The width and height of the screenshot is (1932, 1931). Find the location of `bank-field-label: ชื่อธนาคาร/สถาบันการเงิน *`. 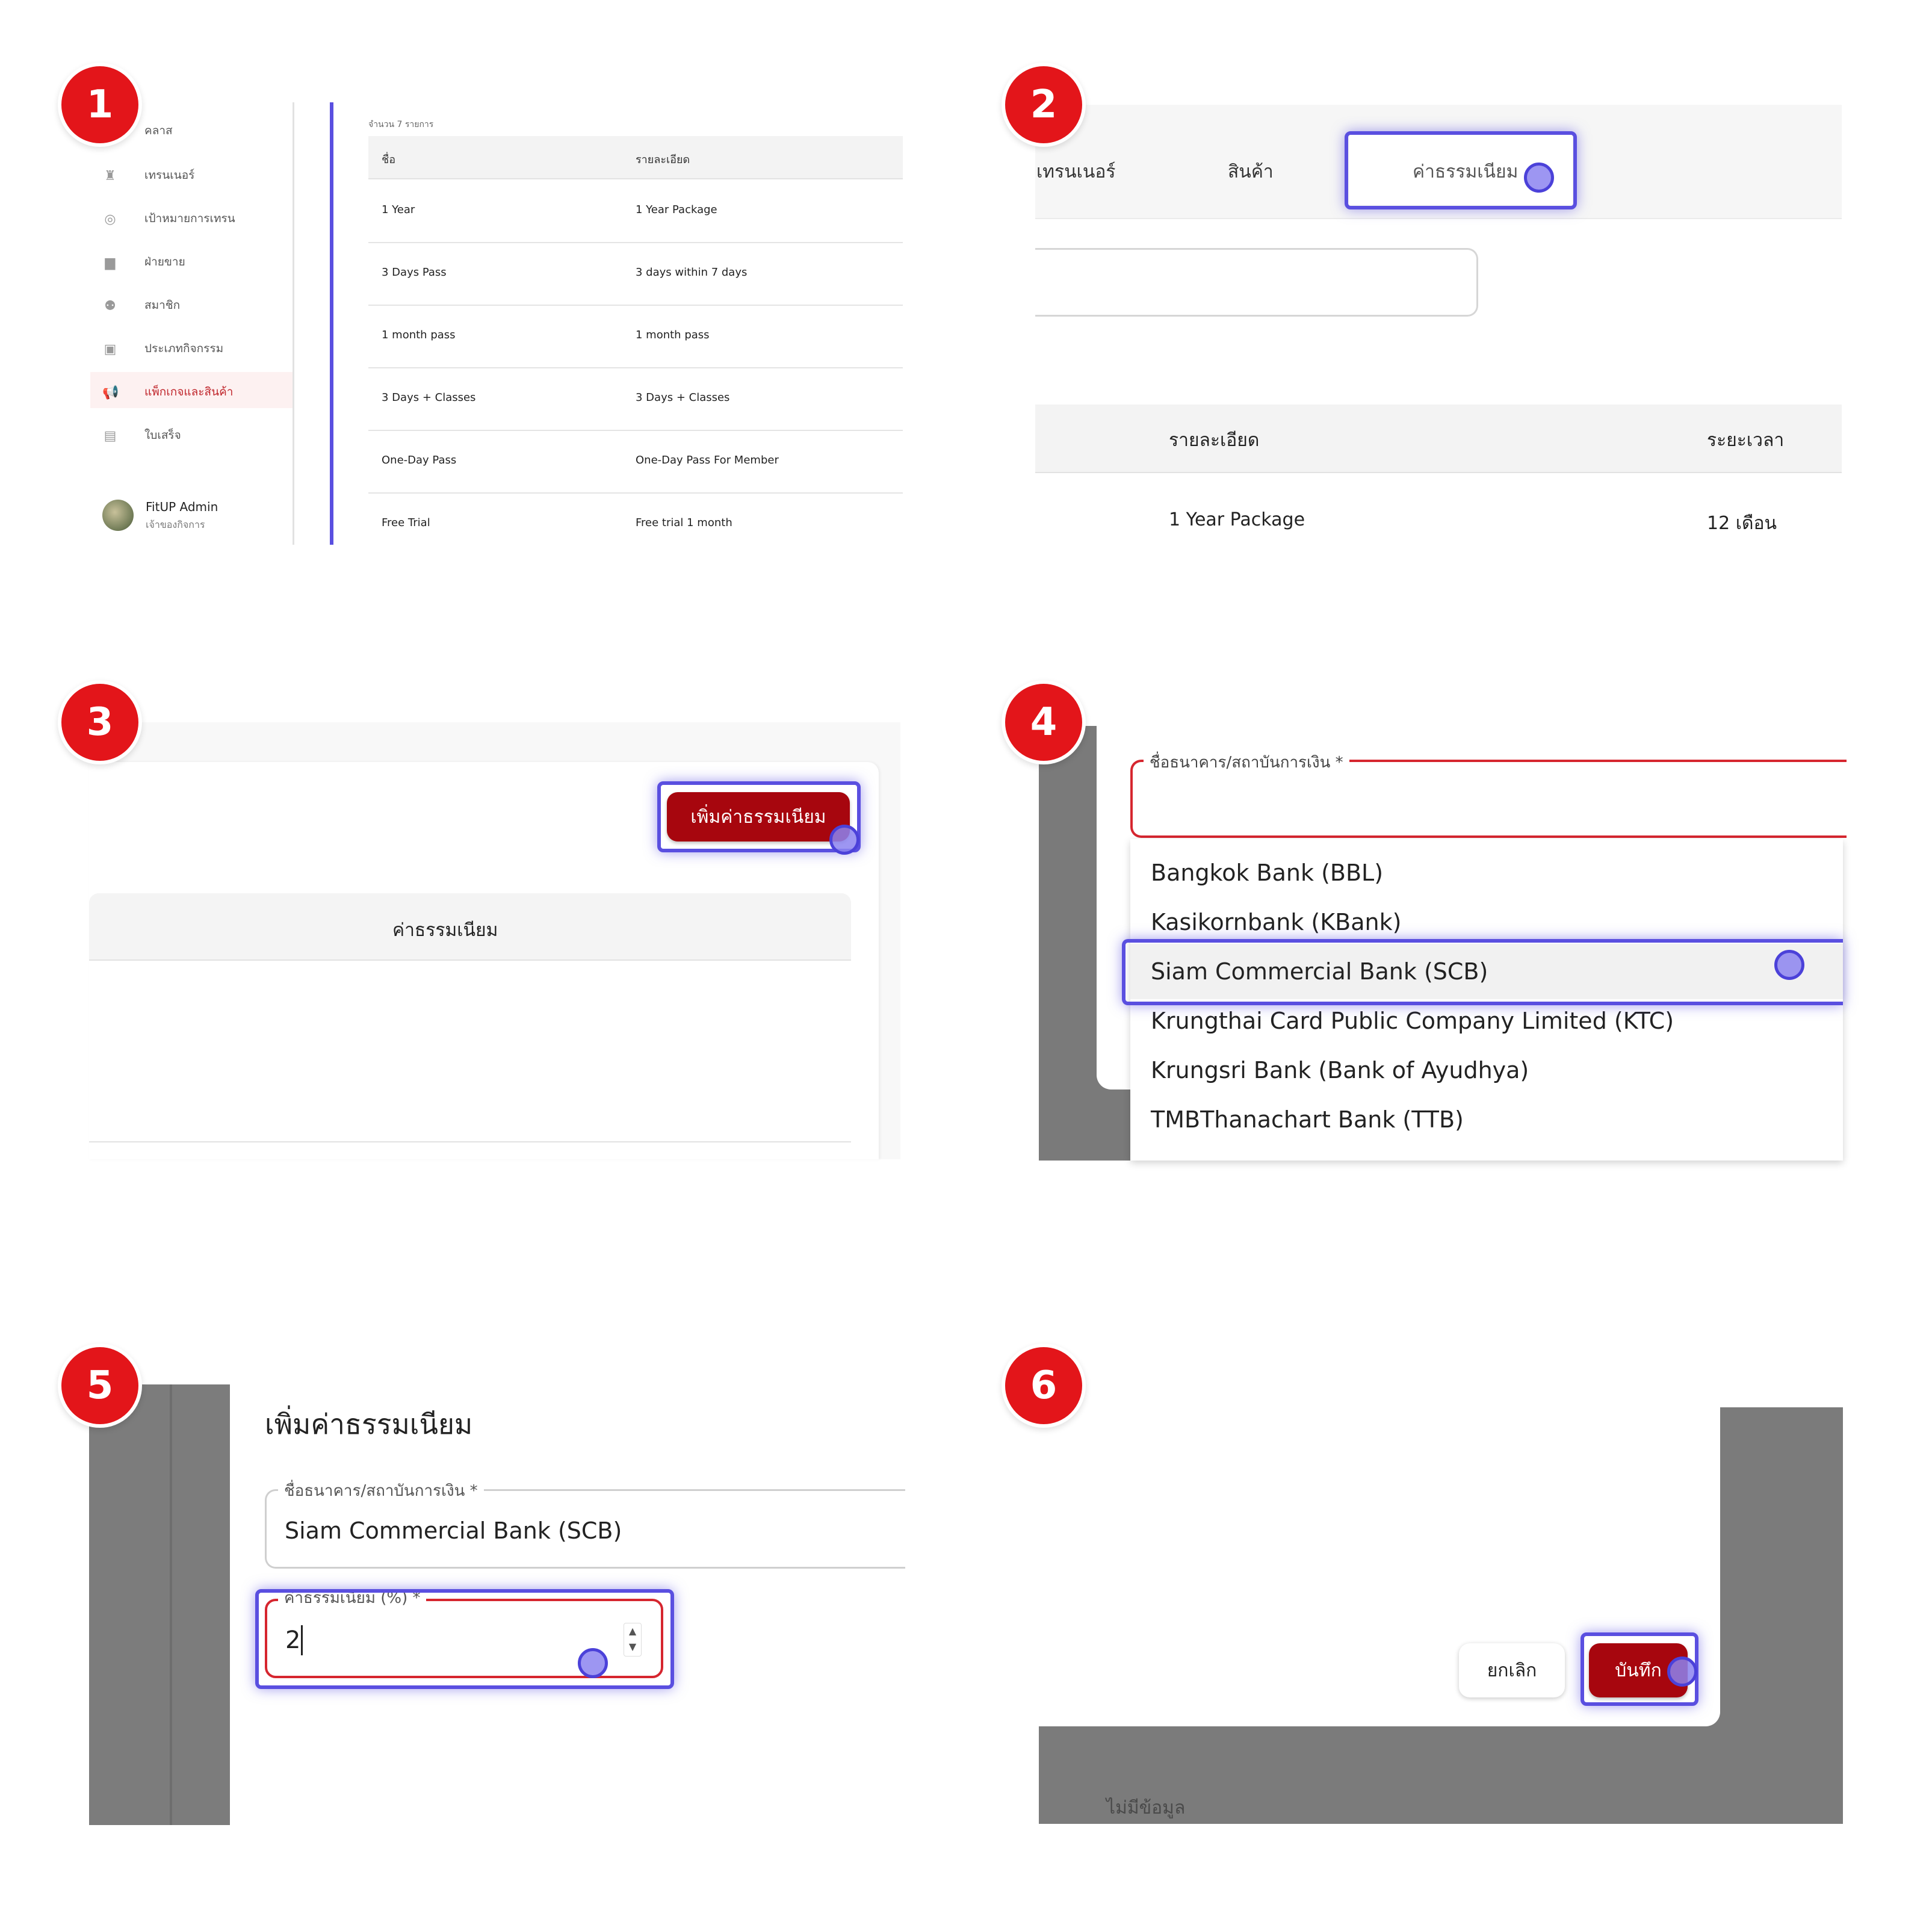

bank-field-label: ชื่อธนาคาร/สถาบันการเงิน * is located at coordinates (381, 1490).